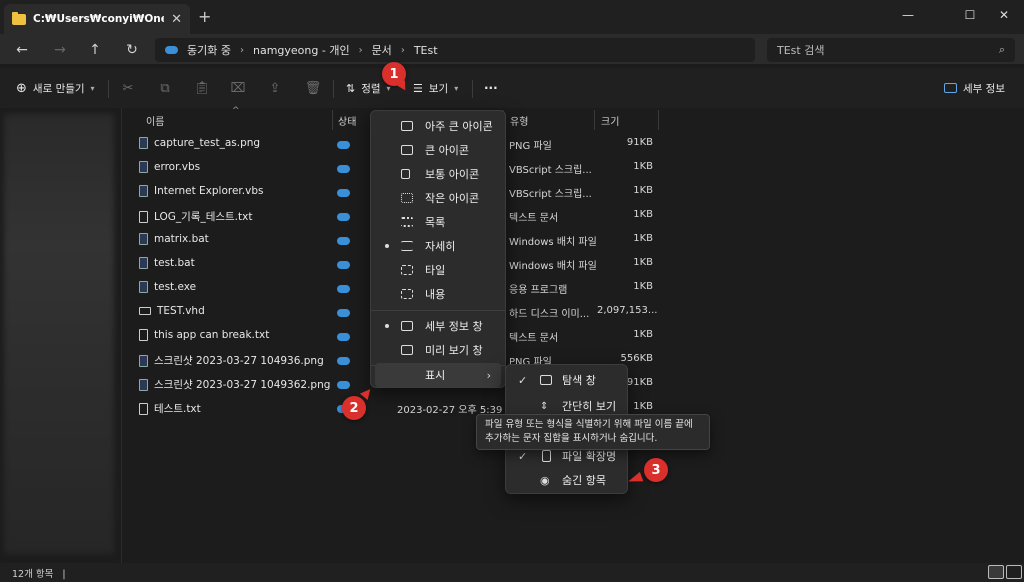  I want to click on file-type: PNG 파일, so click(530, 146).